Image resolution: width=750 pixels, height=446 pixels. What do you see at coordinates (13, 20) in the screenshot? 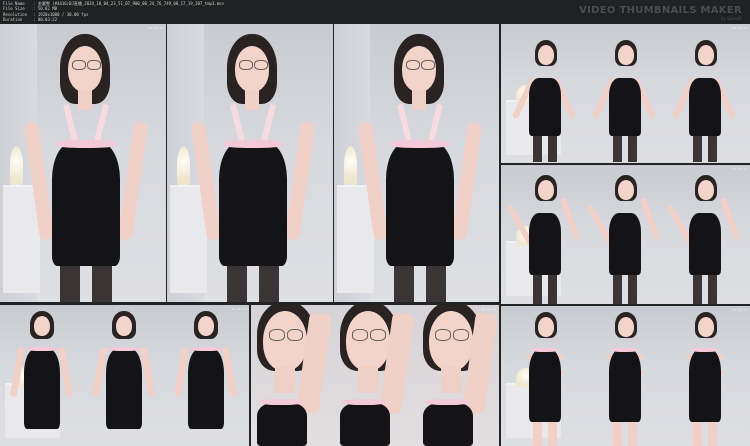
I see `duration-label: Duration` at bounding box center [13, 20].